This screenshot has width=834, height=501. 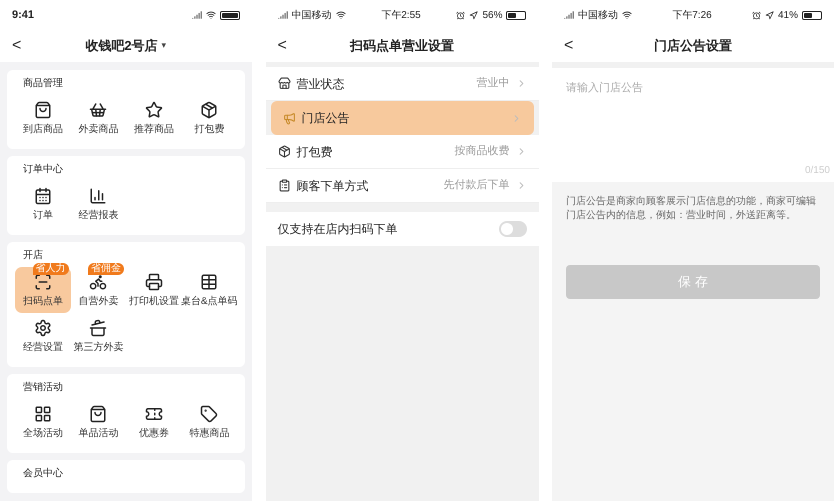 I want to click on menu-item: 特惠商品, so click(x=209, y=422).